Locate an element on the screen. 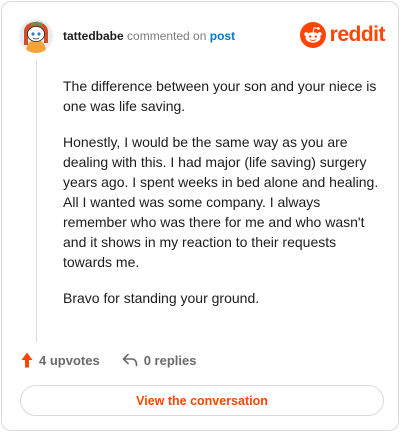  comment-header: tattedbabe commented on post reddit is located at coordinates (202, 36).